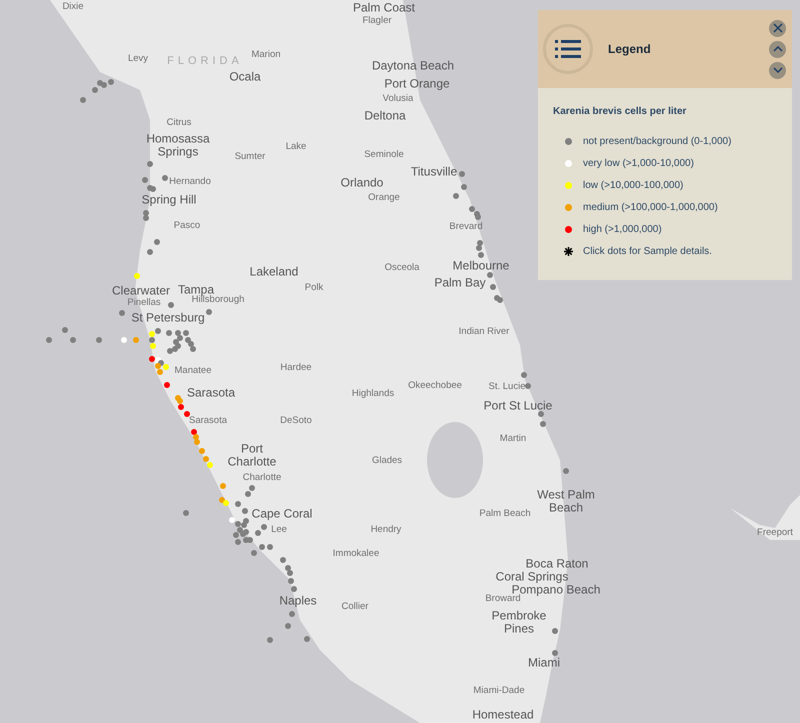  What do you see at coordinates (481, 266) in the screenshot?
I see `city-label: Melbourne` at bounding box center [481, 266].